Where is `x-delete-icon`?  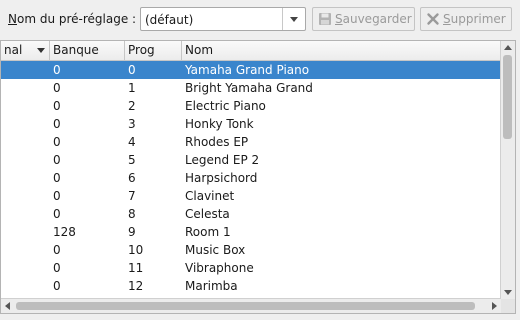 x-delete-icon is located at coordinates (433, 19).